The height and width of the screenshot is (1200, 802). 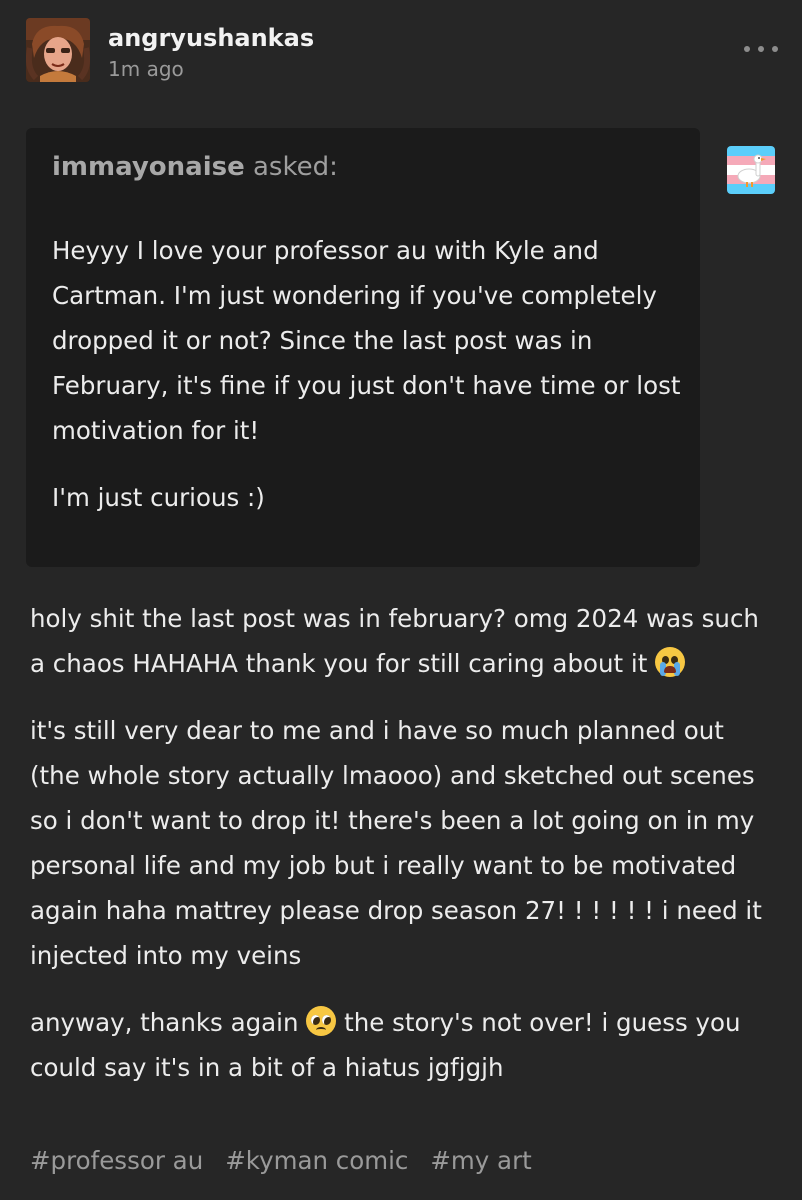 What do you see at coordinates (291, 167) in the screenshot?
I see `asked-label: asked:` at bounding box center [291, 167].